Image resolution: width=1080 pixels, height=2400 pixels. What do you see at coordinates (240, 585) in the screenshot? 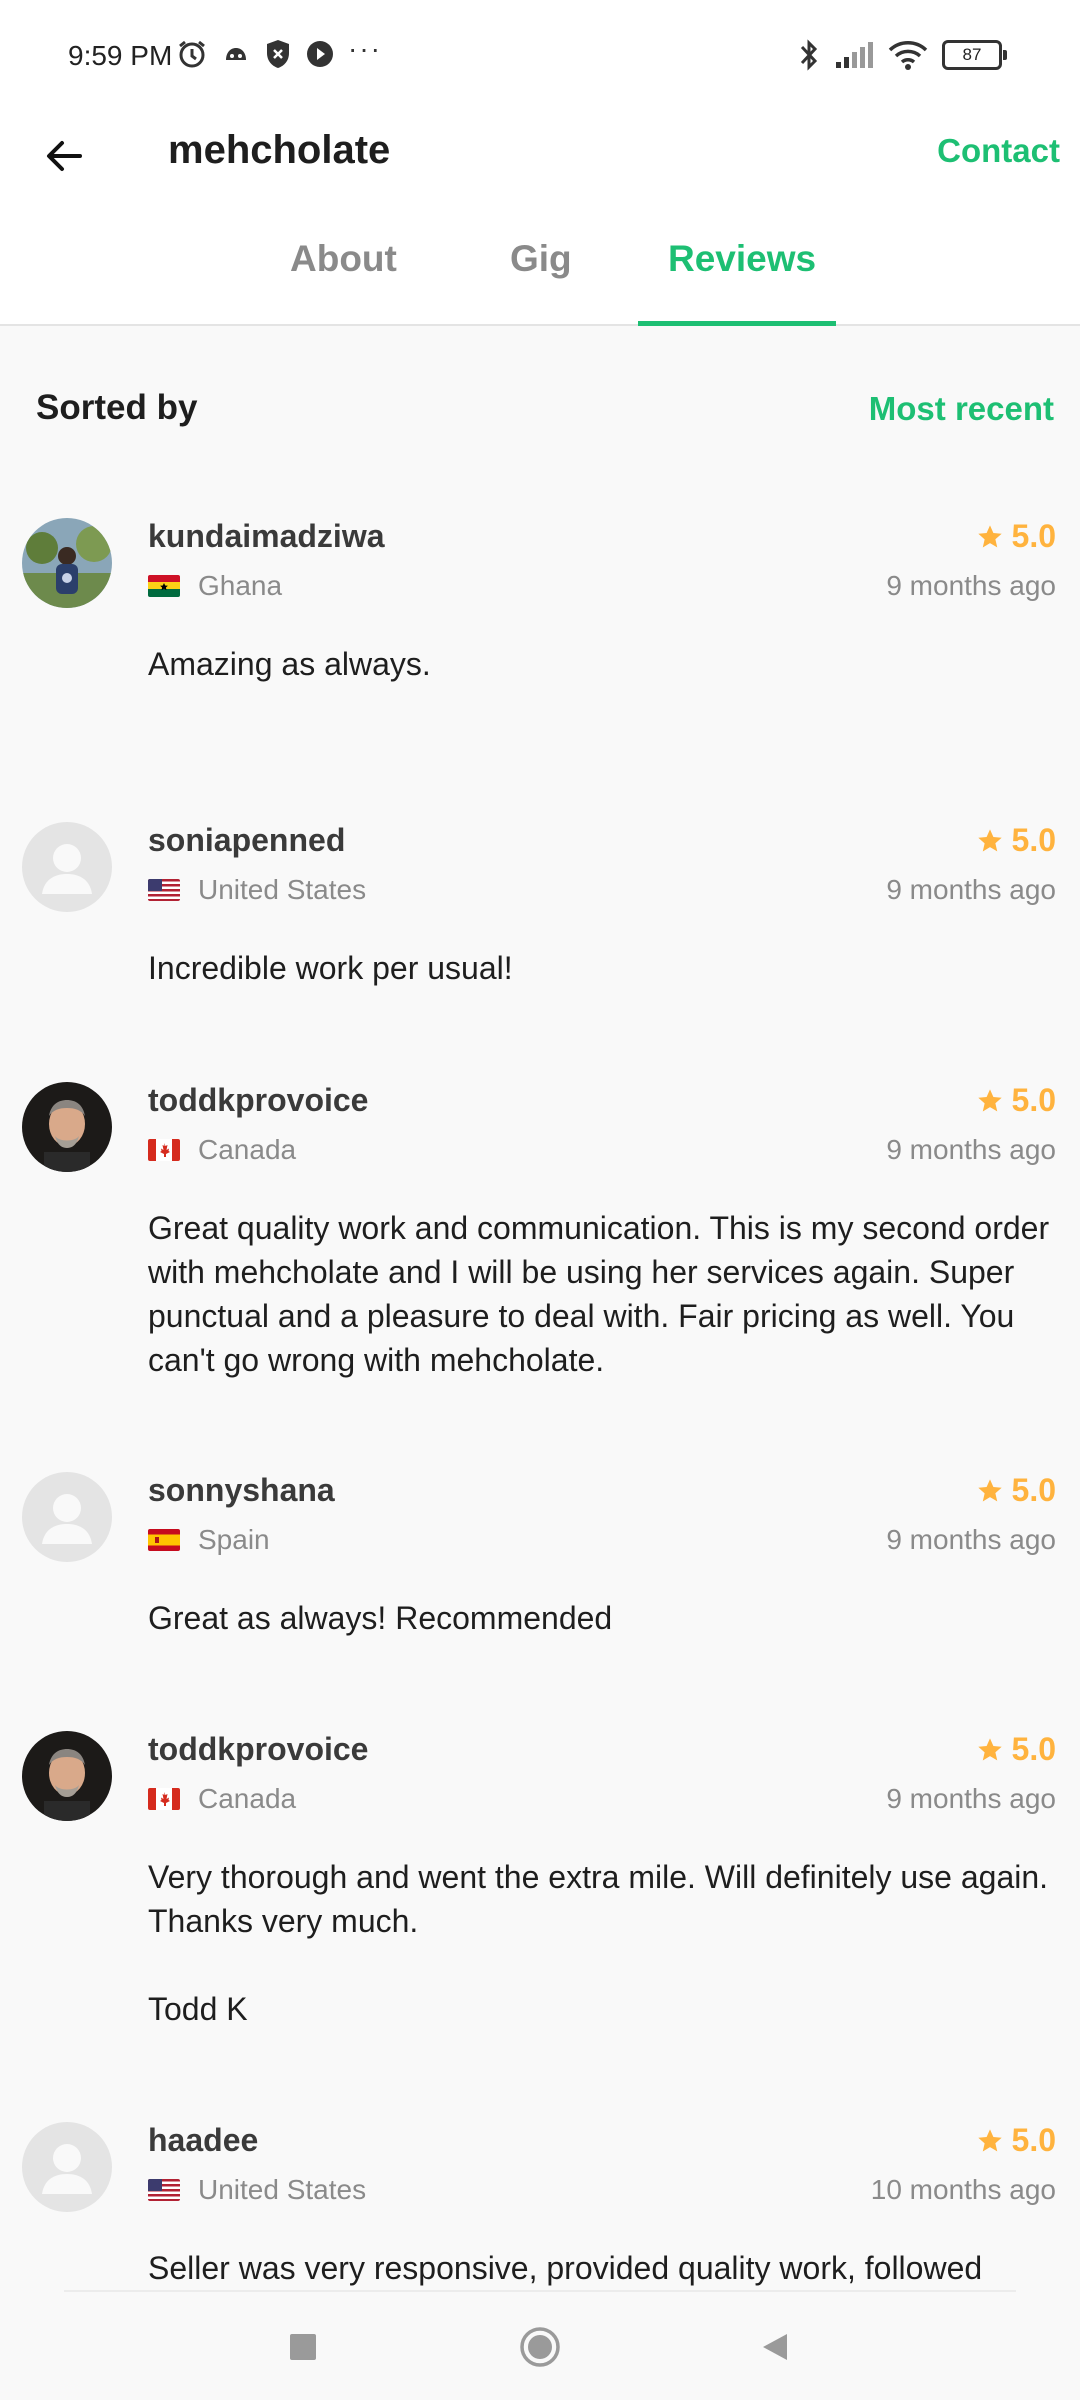
I see `country-name: Ghana` at bounding box center [240, 585].